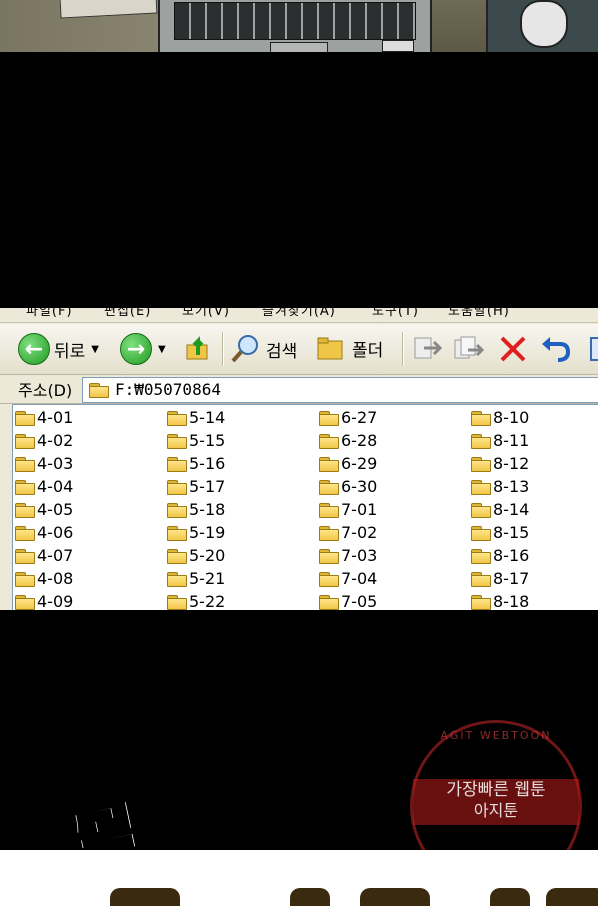 This screenshot has width=598, height=906. What do you see at coordinates (428, 349) in the screenshot?
I see `move-to-button` at bounding box center [428, 349].